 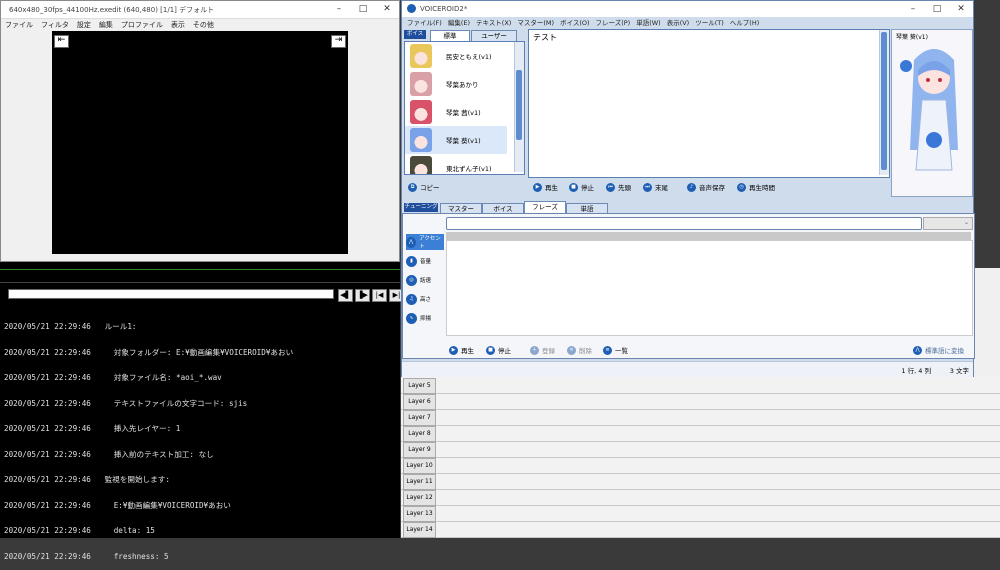 I want to click on log-line: 2020/05/21 22:29:46 対象ファイル名: *aoi_*.wav, so click(x=113, y=377).